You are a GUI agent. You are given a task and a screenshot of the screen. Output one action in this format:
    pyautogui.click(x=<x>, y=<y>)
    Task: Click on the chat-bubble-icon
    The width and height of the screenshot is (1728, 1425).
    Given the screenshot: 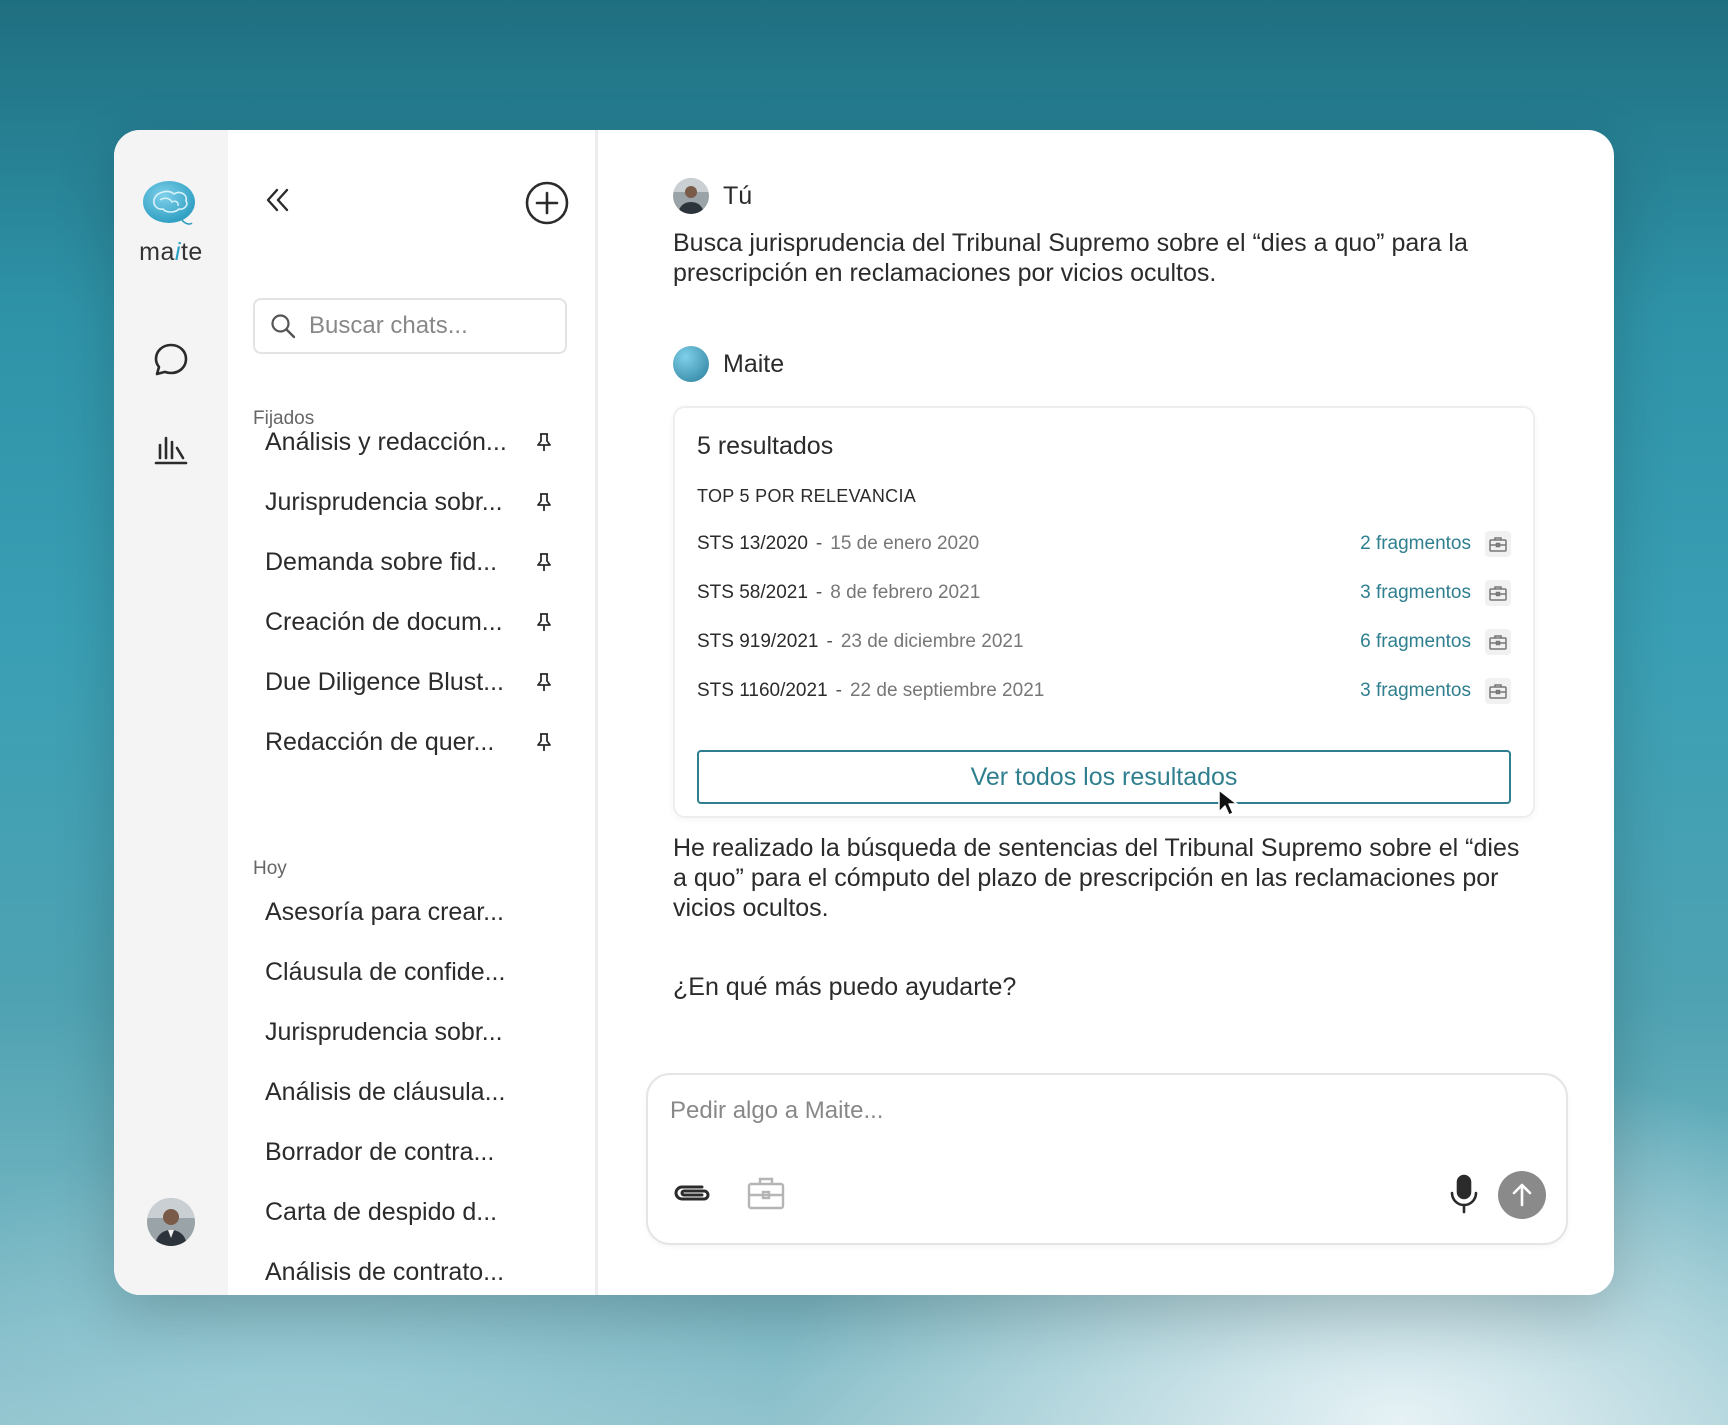 What is the action you would take?
    pyautogui.click(x=171, y=360)
    